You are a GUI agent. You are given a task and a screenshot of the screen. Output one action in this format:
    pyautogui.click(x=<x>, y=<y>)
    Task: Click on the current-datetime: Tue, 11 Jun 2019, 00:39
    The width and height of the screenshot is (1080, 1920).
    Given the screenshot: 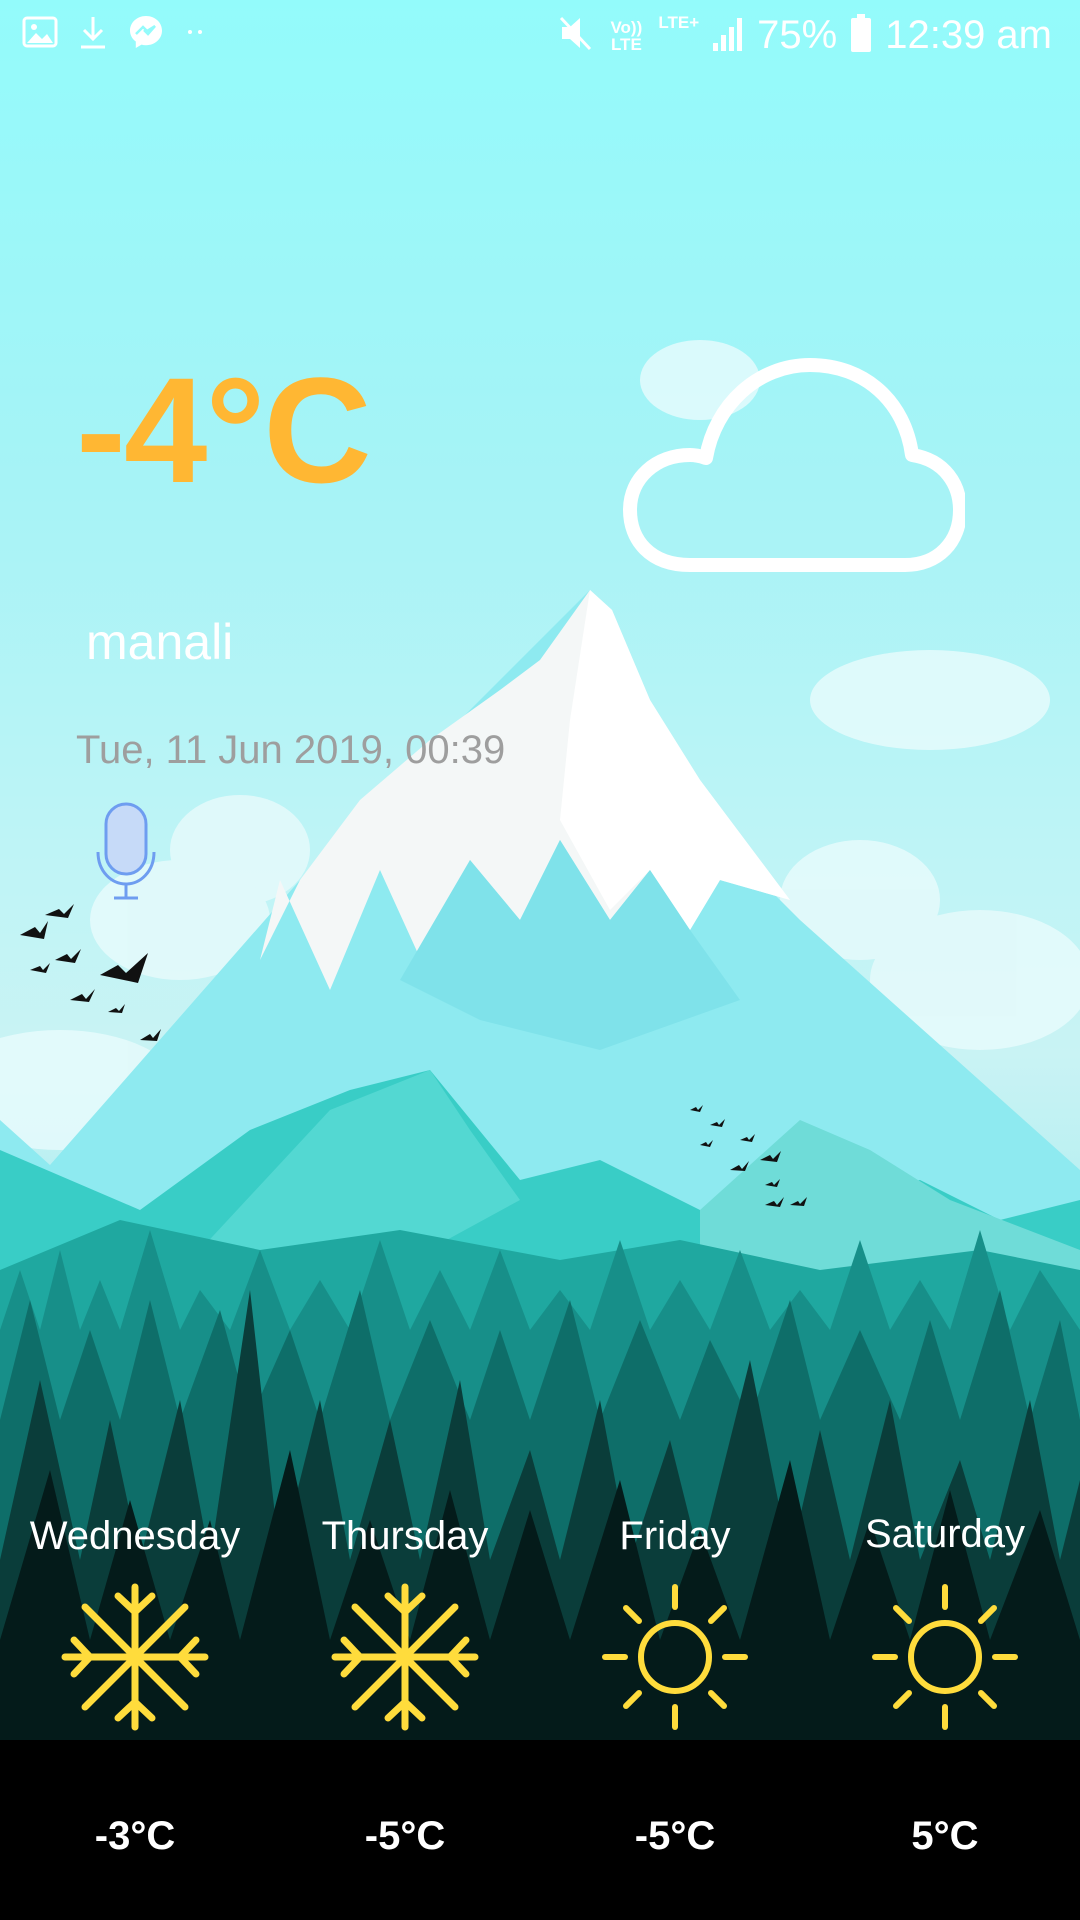 What is the action you would take?
    pyautogui.click(x=291, y=750)
    